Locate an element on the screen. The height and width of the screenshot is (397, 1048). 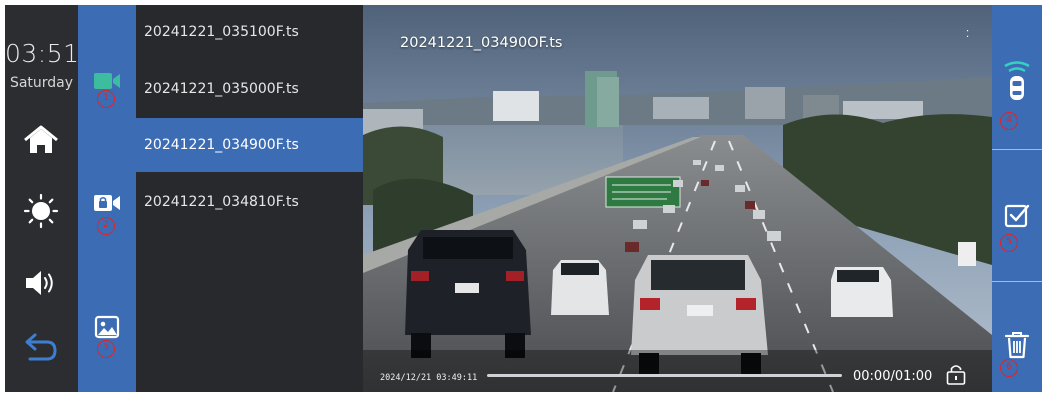
file-list-item: 20241221_035100F.ts is located at coordinates (249, 32).